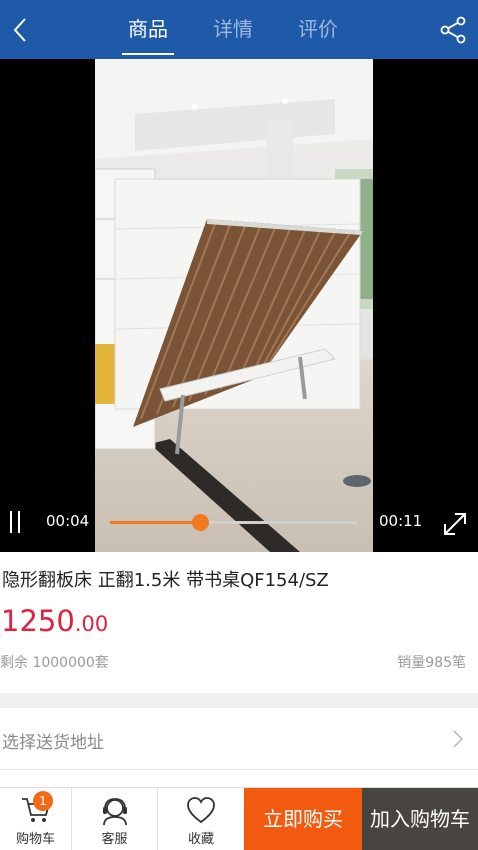  Describe the element at coordinates (318, 29) in the screenshot. I see `tab-reviews: 评价` at that location.